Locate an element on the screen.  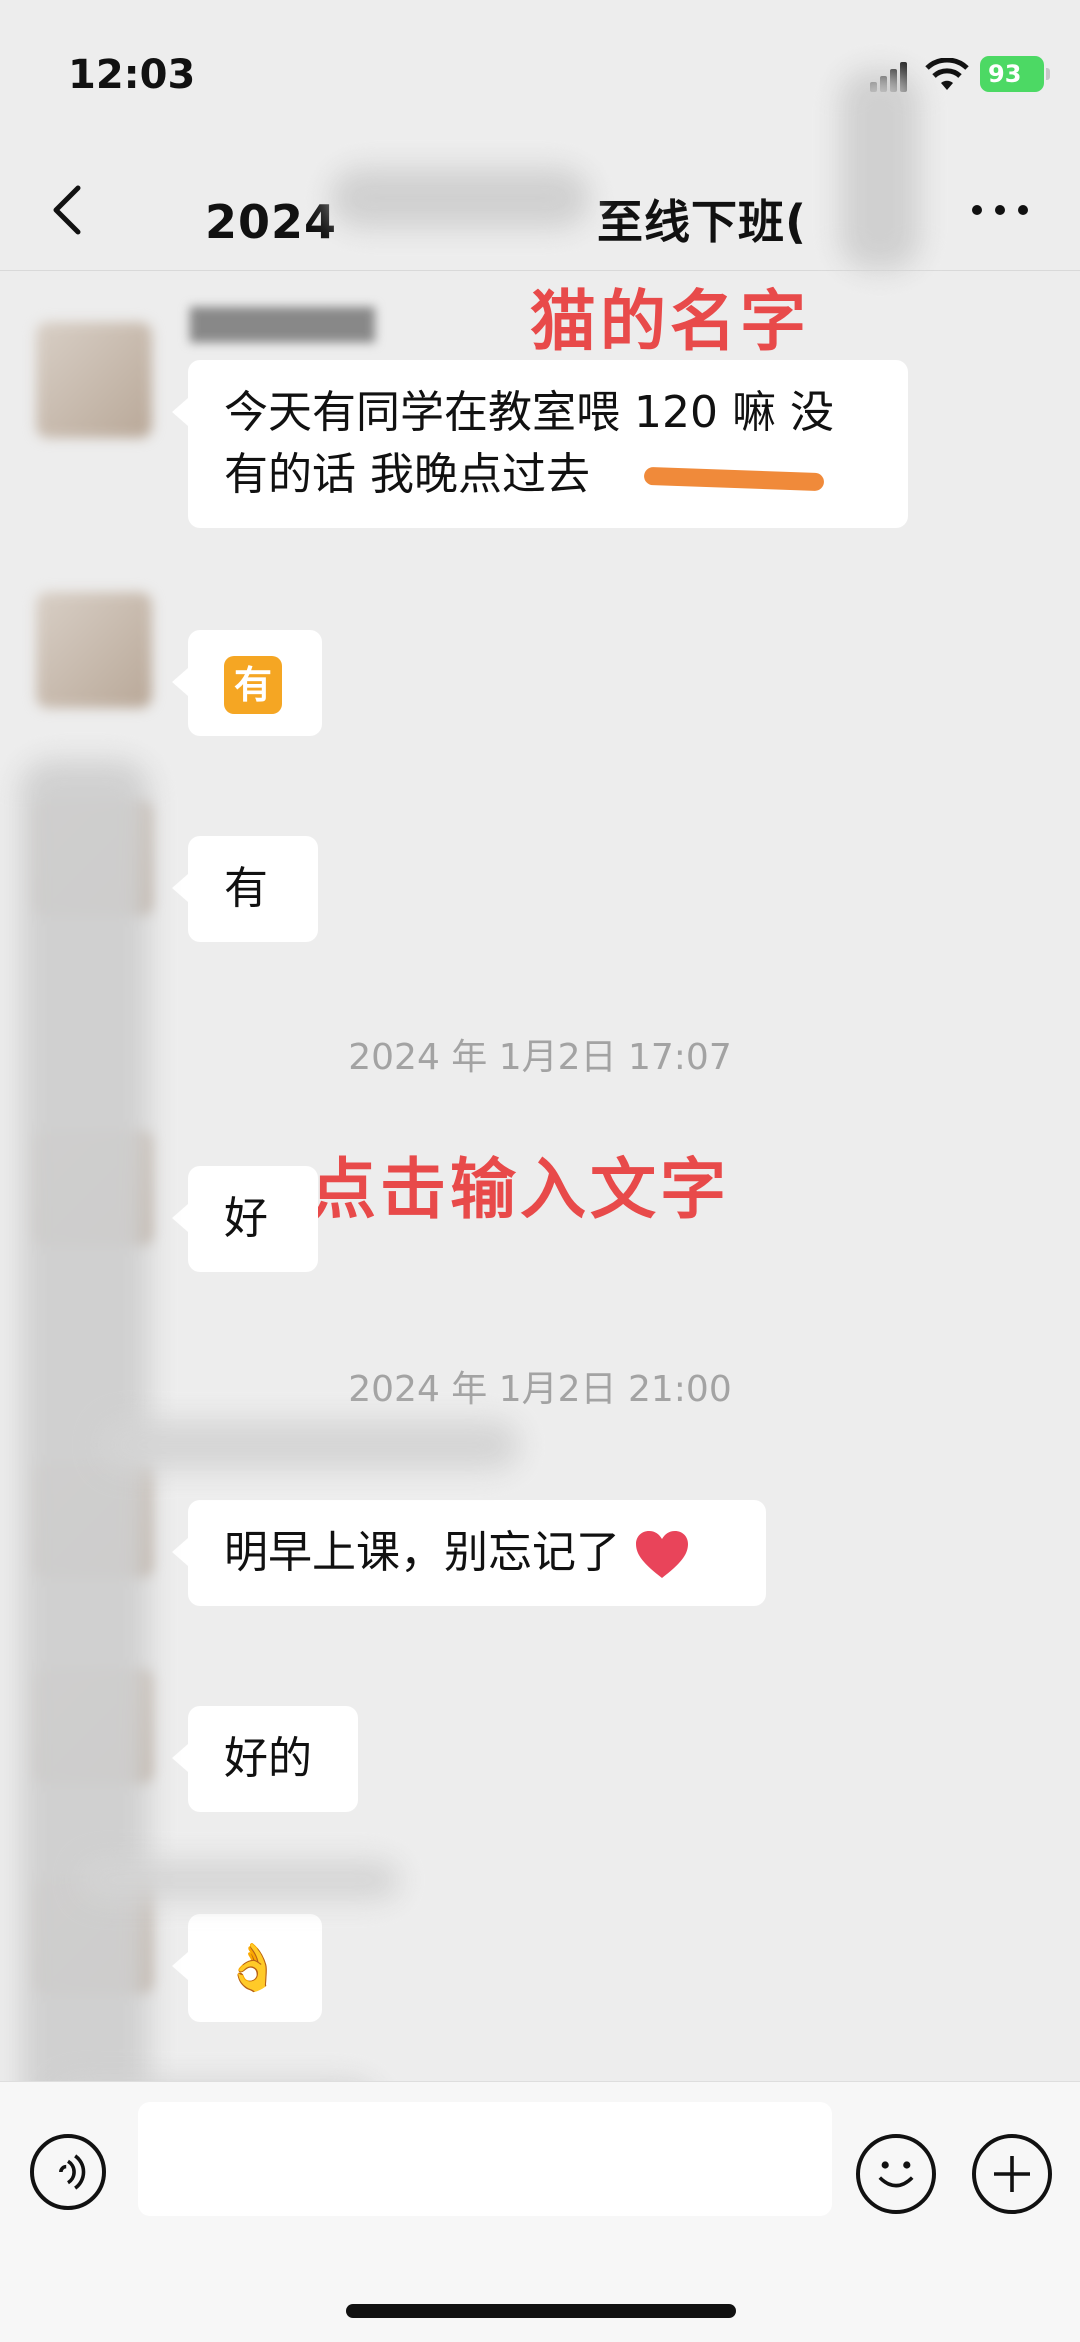
message-bubble: 好的 is located at coordinates (265, 1759).